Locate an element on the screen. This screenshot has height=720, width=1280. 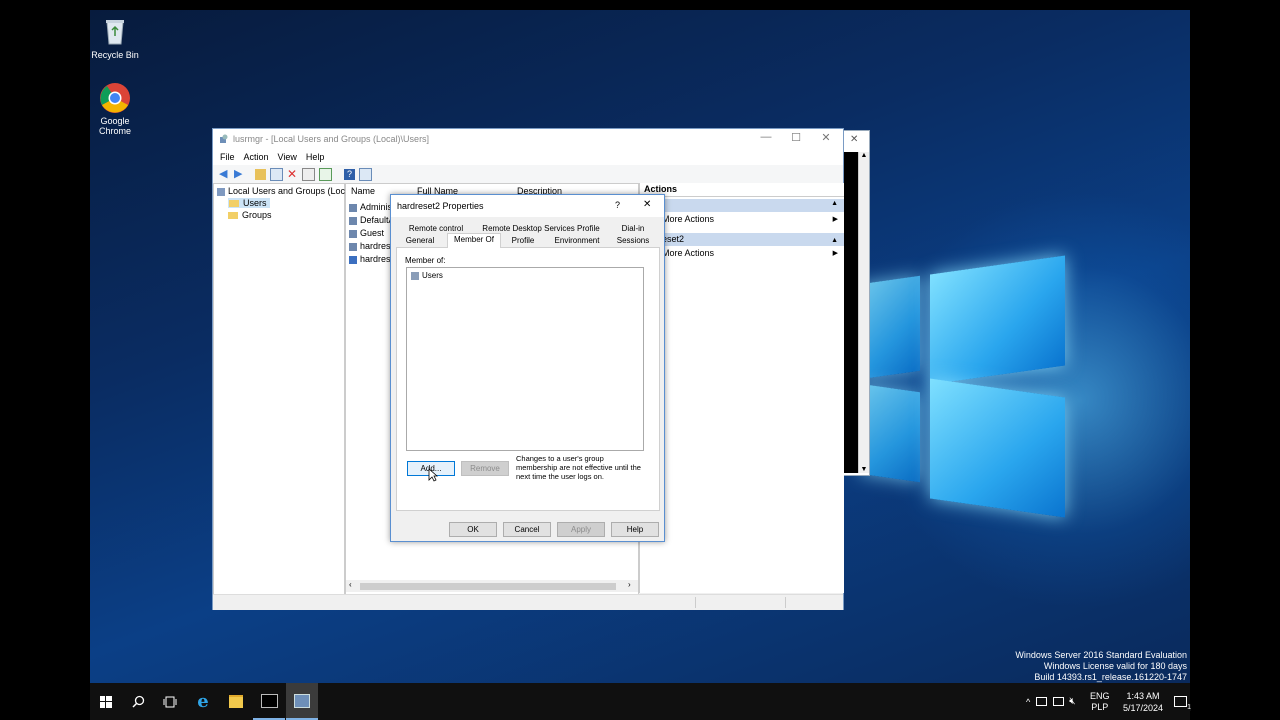
action-center-button: 1 is located at coordinates (1182, 701).